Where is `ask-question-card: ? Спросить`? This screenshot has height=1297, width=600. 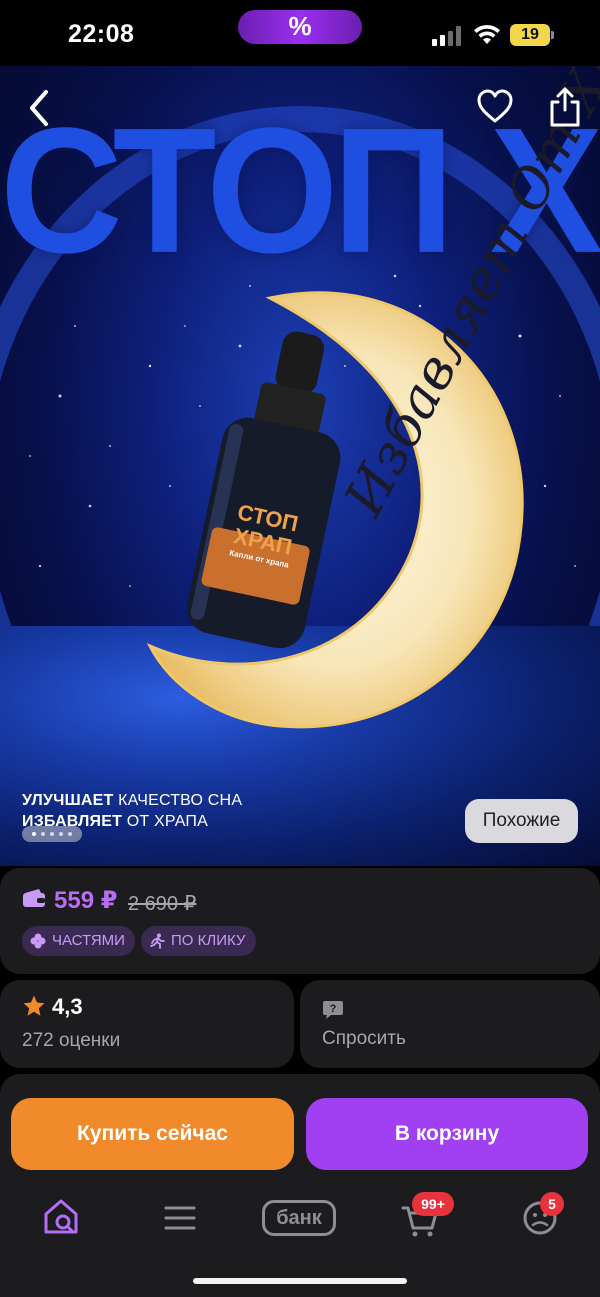
ask-question-card: ? Спросить is located at coordinates (450, 1024).